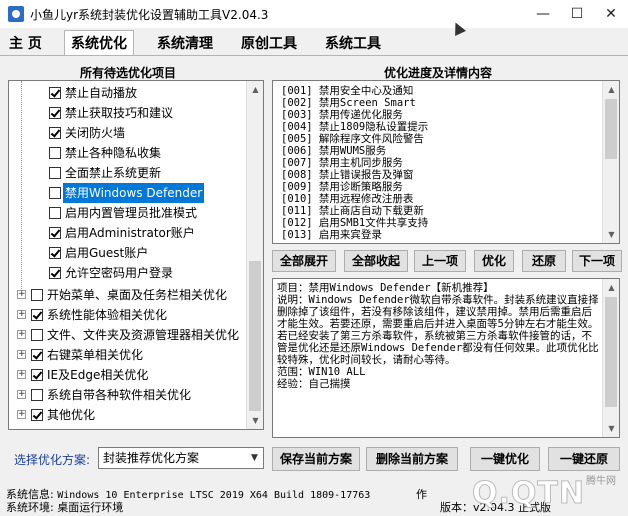  I want to click on tab-original-tools: 原创工具, so click(269, 43).